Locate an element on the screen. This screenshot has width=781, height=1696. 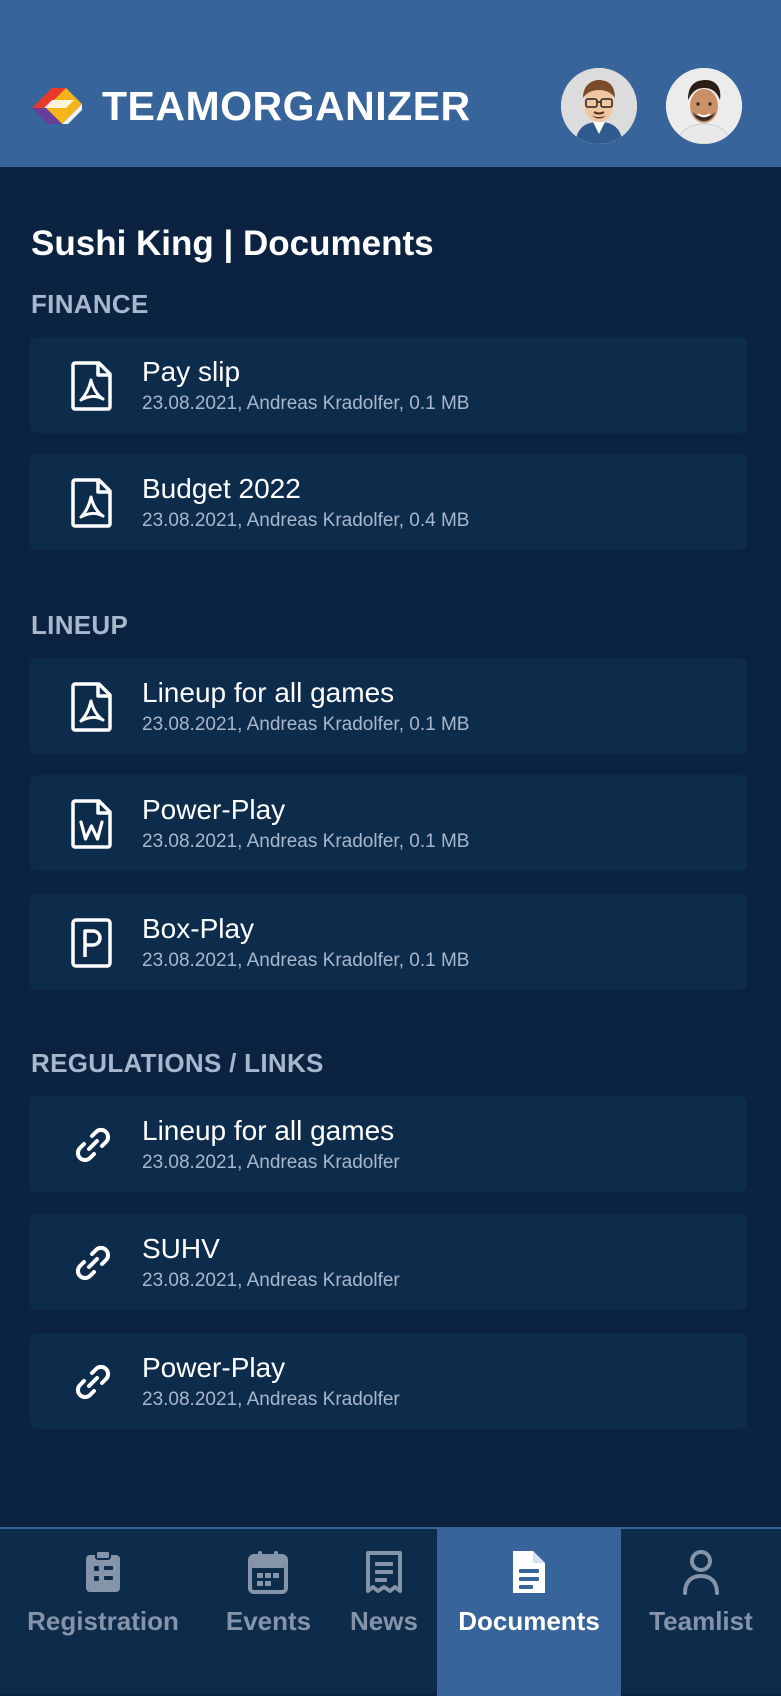
nav-item-registration: Registration is located at coordinates (103, 1612).